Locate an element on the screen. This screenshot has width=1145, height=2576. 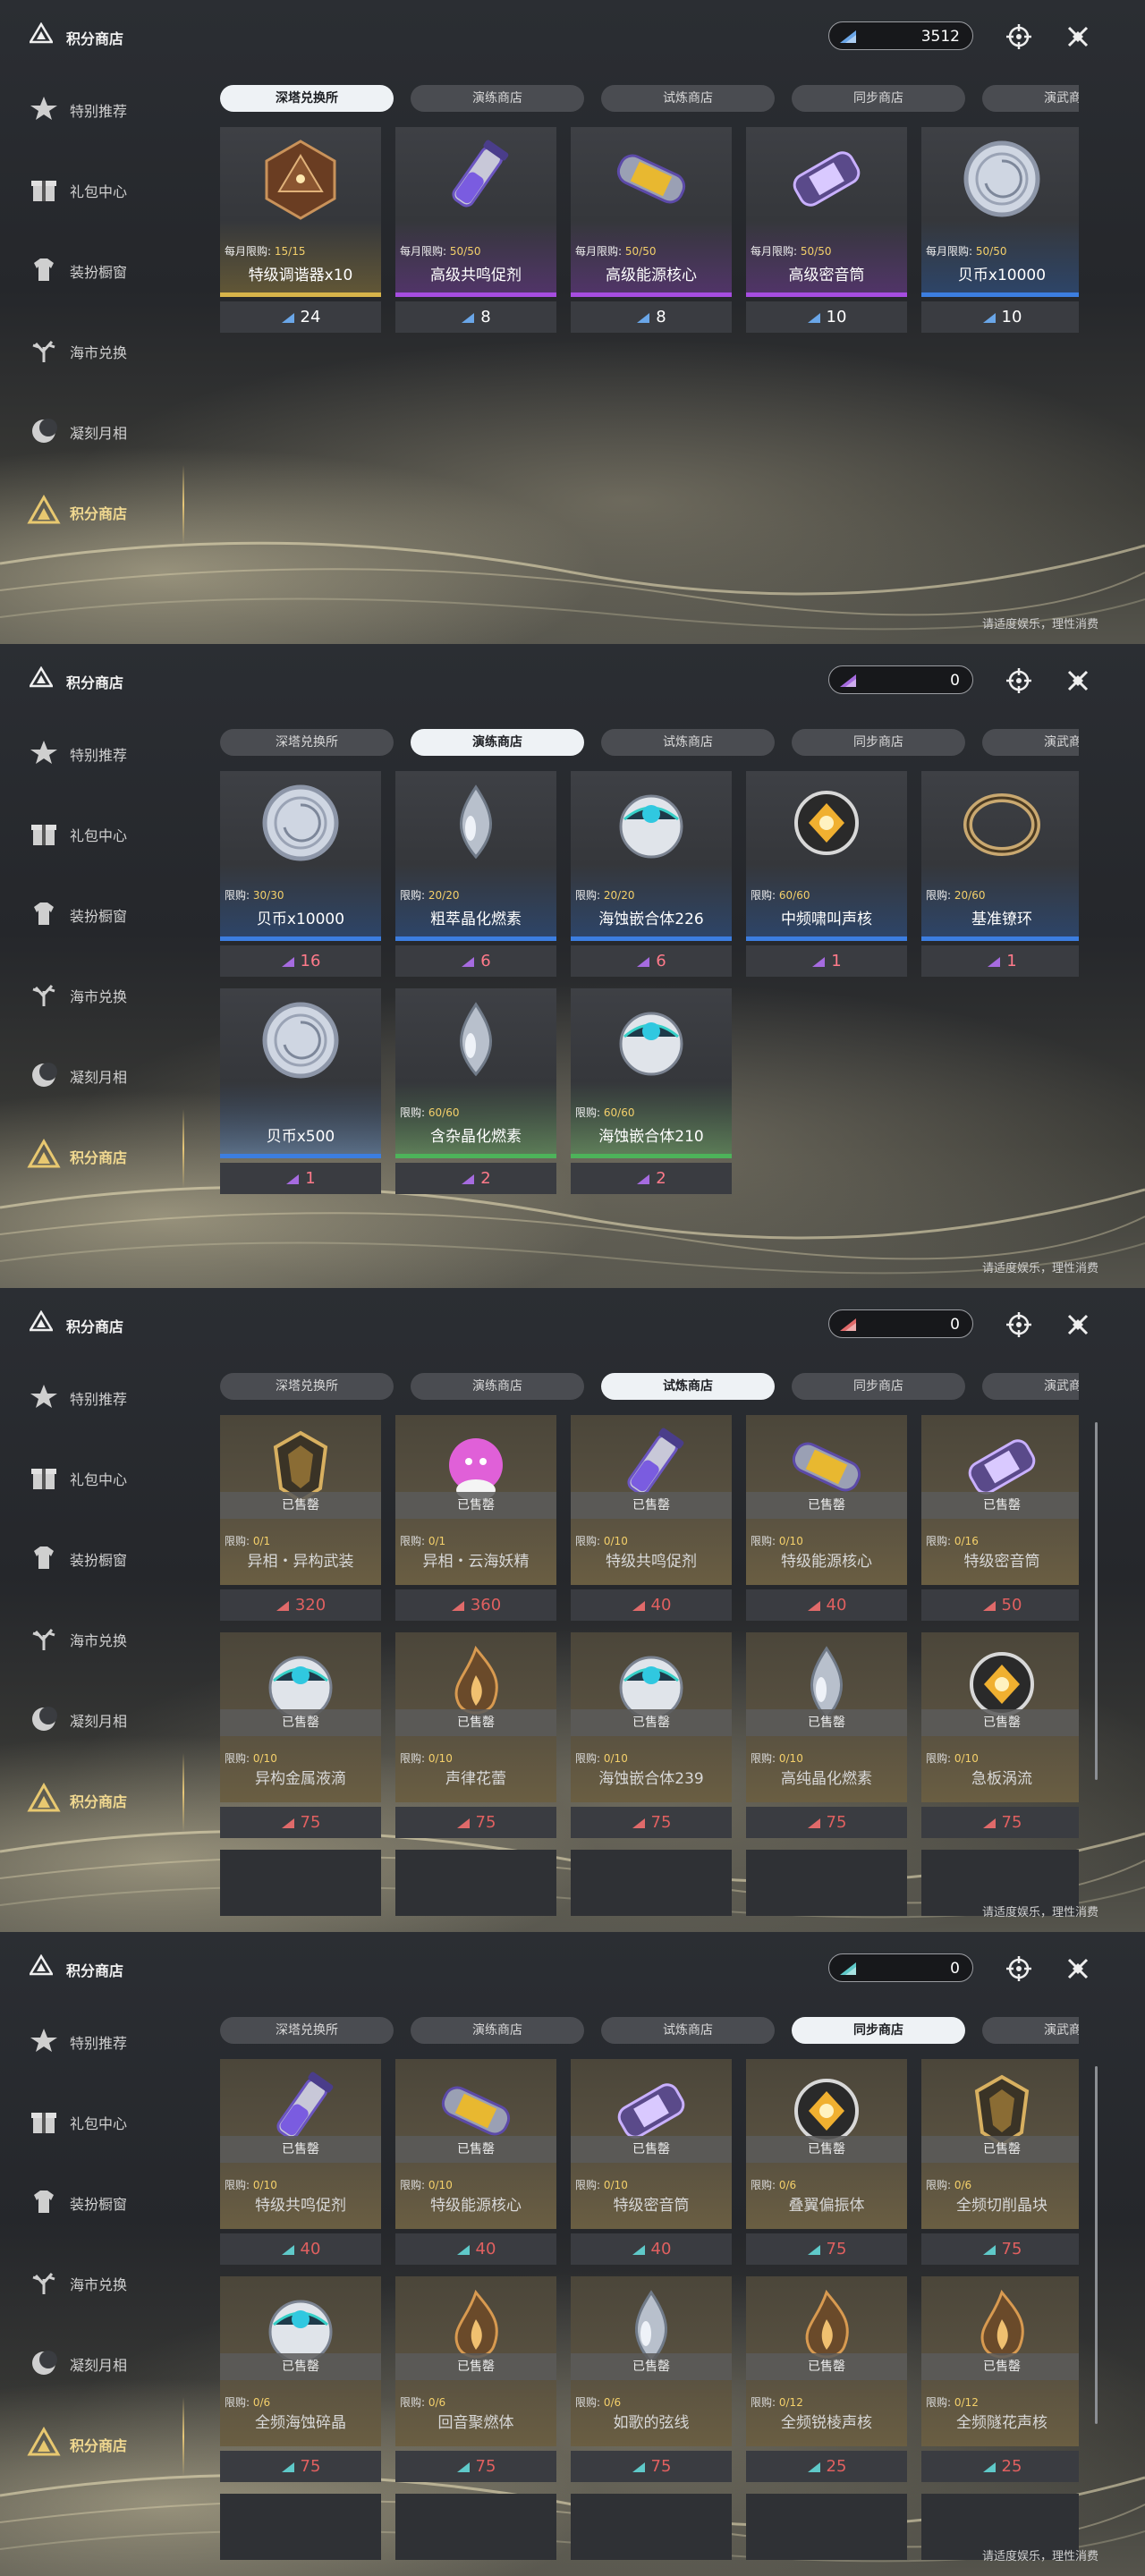
shop-item-card: 每月限购: 15/15 特级调谐器x10 24 is located at coordinates (300, 230).